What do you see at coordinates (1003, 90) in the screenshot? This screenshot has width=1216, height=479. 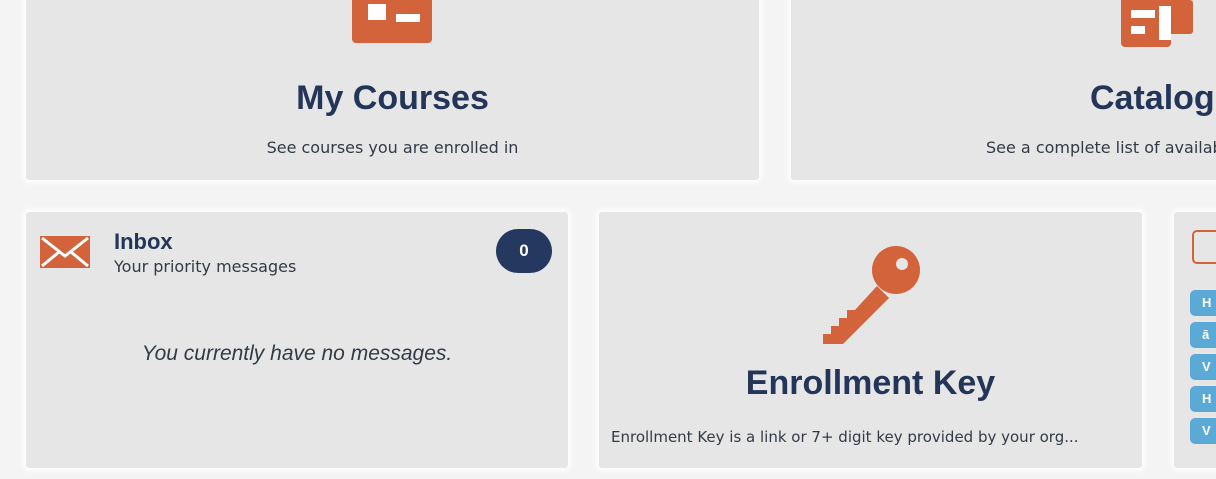 I see `catalog-tile: Catalog See a complete list of available` at bounding box center [1003, 90].